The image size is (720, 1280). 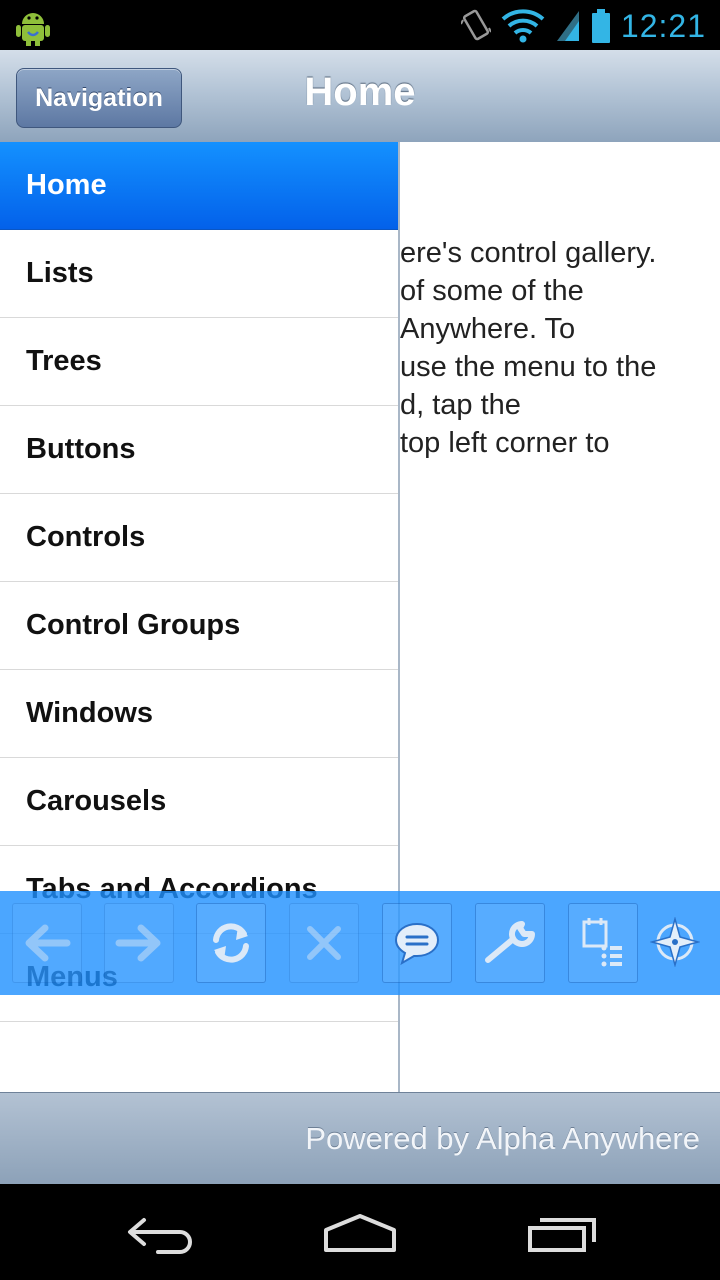 What do you see at coordinates (199, 714) in the screenshot?
I see `drawer-item-windows: Windows` at bounding box center [199, 714].